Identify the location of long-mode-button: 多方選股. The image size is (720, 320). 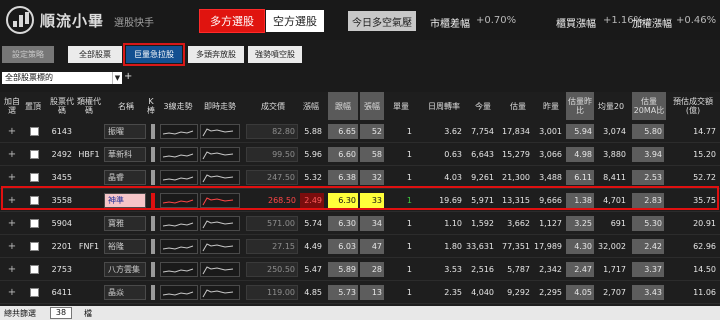
(232, 21).